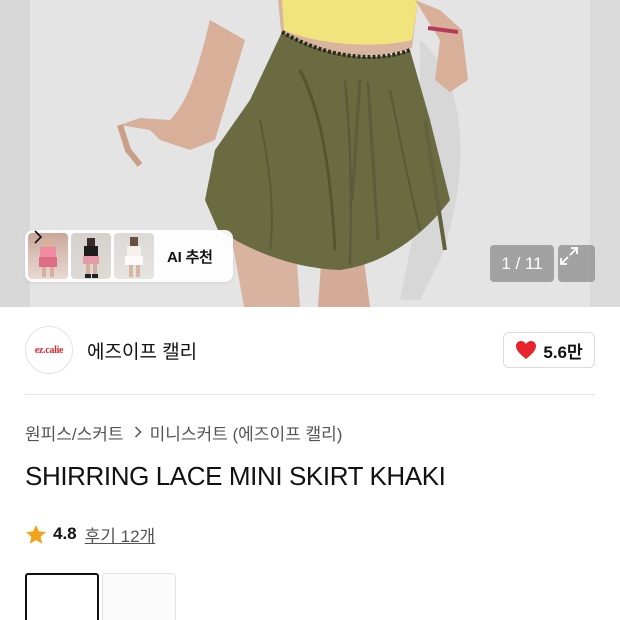 The height and width of the screenshot is (620, 620). Describe the element at coordinates (569, 256) in the screenshot. I see `expand-icon` at that location.